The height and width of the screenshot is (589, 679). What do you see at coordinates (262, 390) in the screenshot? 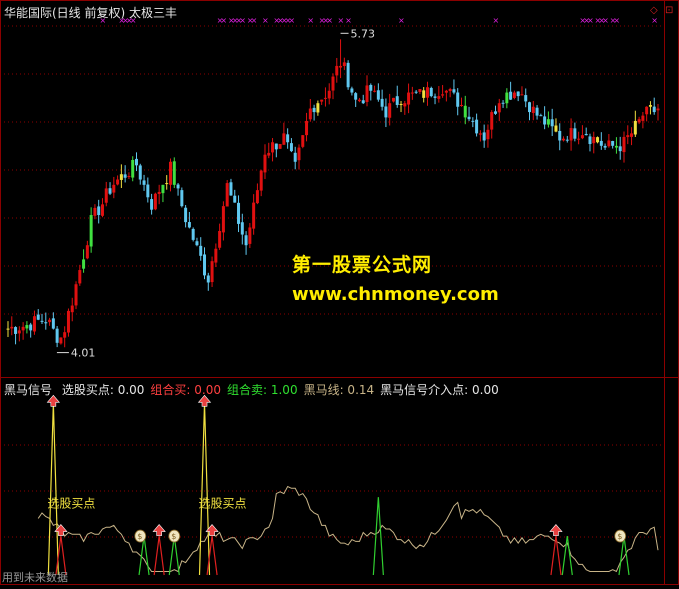
I see `indicator-item: 组合卖: 1.00` at bounding box center [262, 390].